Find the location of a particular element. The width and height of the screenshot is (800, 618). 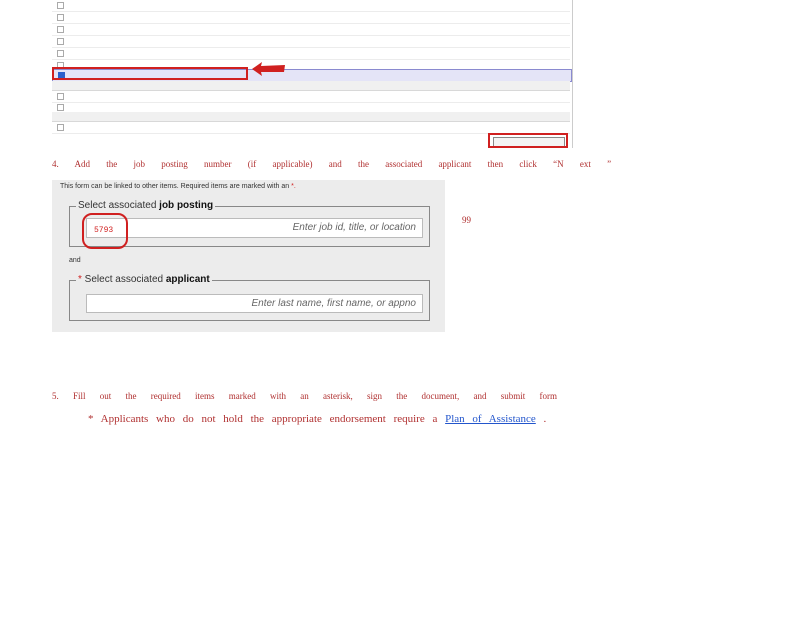

and-label: and is located at coordinates (75, 260).